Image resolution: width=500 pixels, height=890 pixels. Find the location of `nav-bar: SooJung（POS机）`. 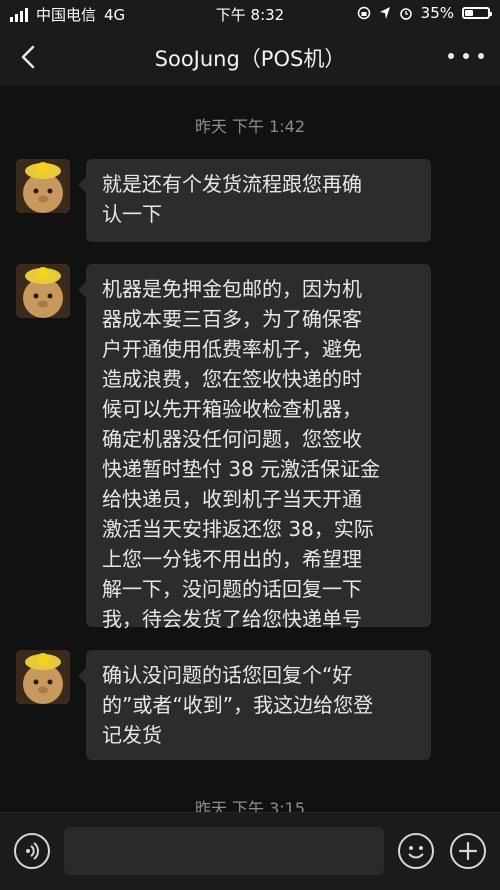

nav-bar: SooJung（POS机） is located at coordinates (250, 57).